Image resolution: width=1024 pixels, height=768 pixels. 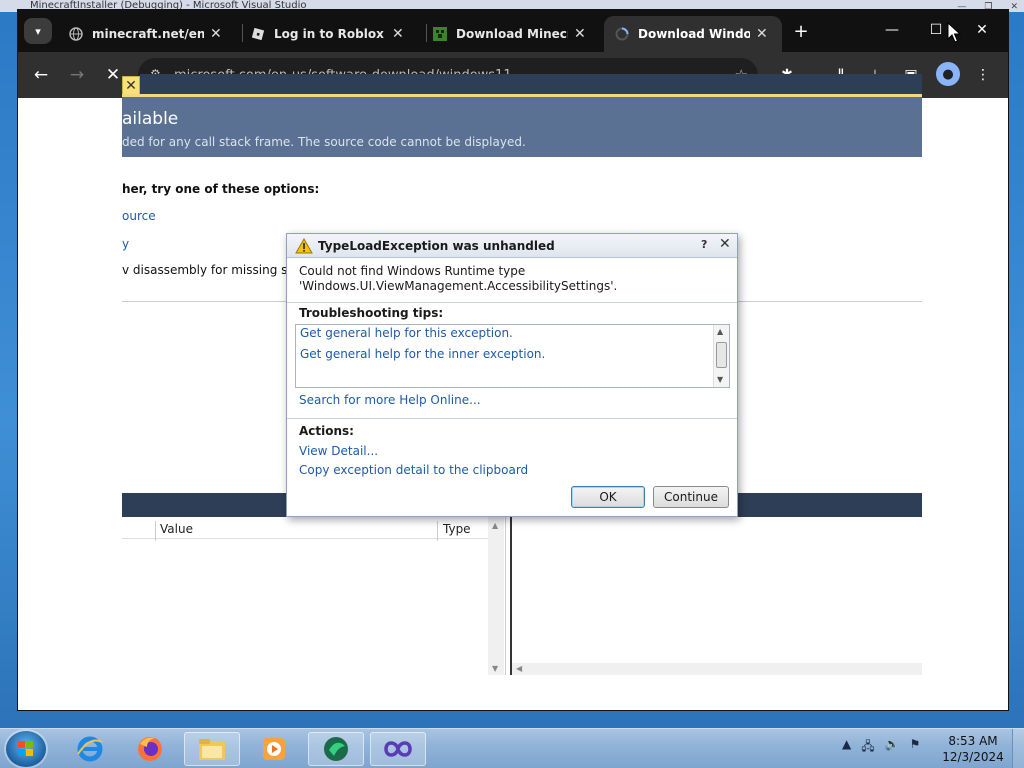 What do you see at coordinates (948, 74) in the screenshot?
I see `profile-avatar-icon: ●` at bounding box center [948, 74].